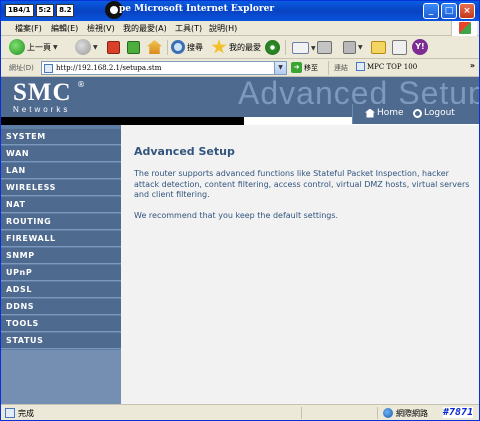  I want to click on menu-file: 檔案(F), so click(28, 28).